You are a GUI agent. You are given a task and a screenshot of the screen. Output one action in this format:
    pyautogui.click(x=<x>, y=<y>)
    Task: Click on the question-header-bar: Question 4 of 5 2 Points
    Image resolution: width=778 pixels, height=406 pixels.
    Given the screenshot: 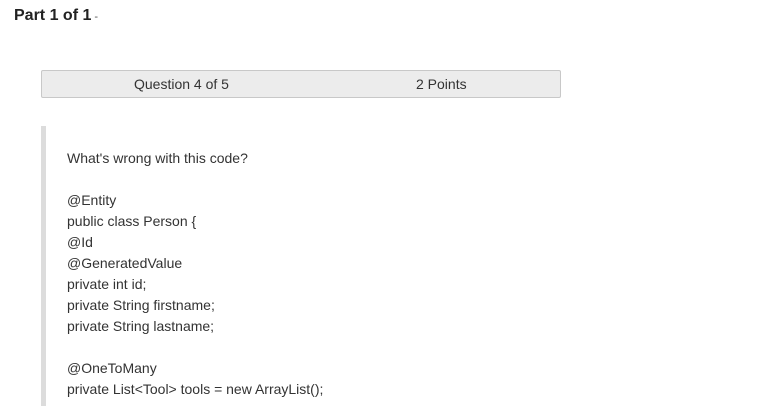 What is the action you would take?
    pyautogui.click(x=301, y=84)
    